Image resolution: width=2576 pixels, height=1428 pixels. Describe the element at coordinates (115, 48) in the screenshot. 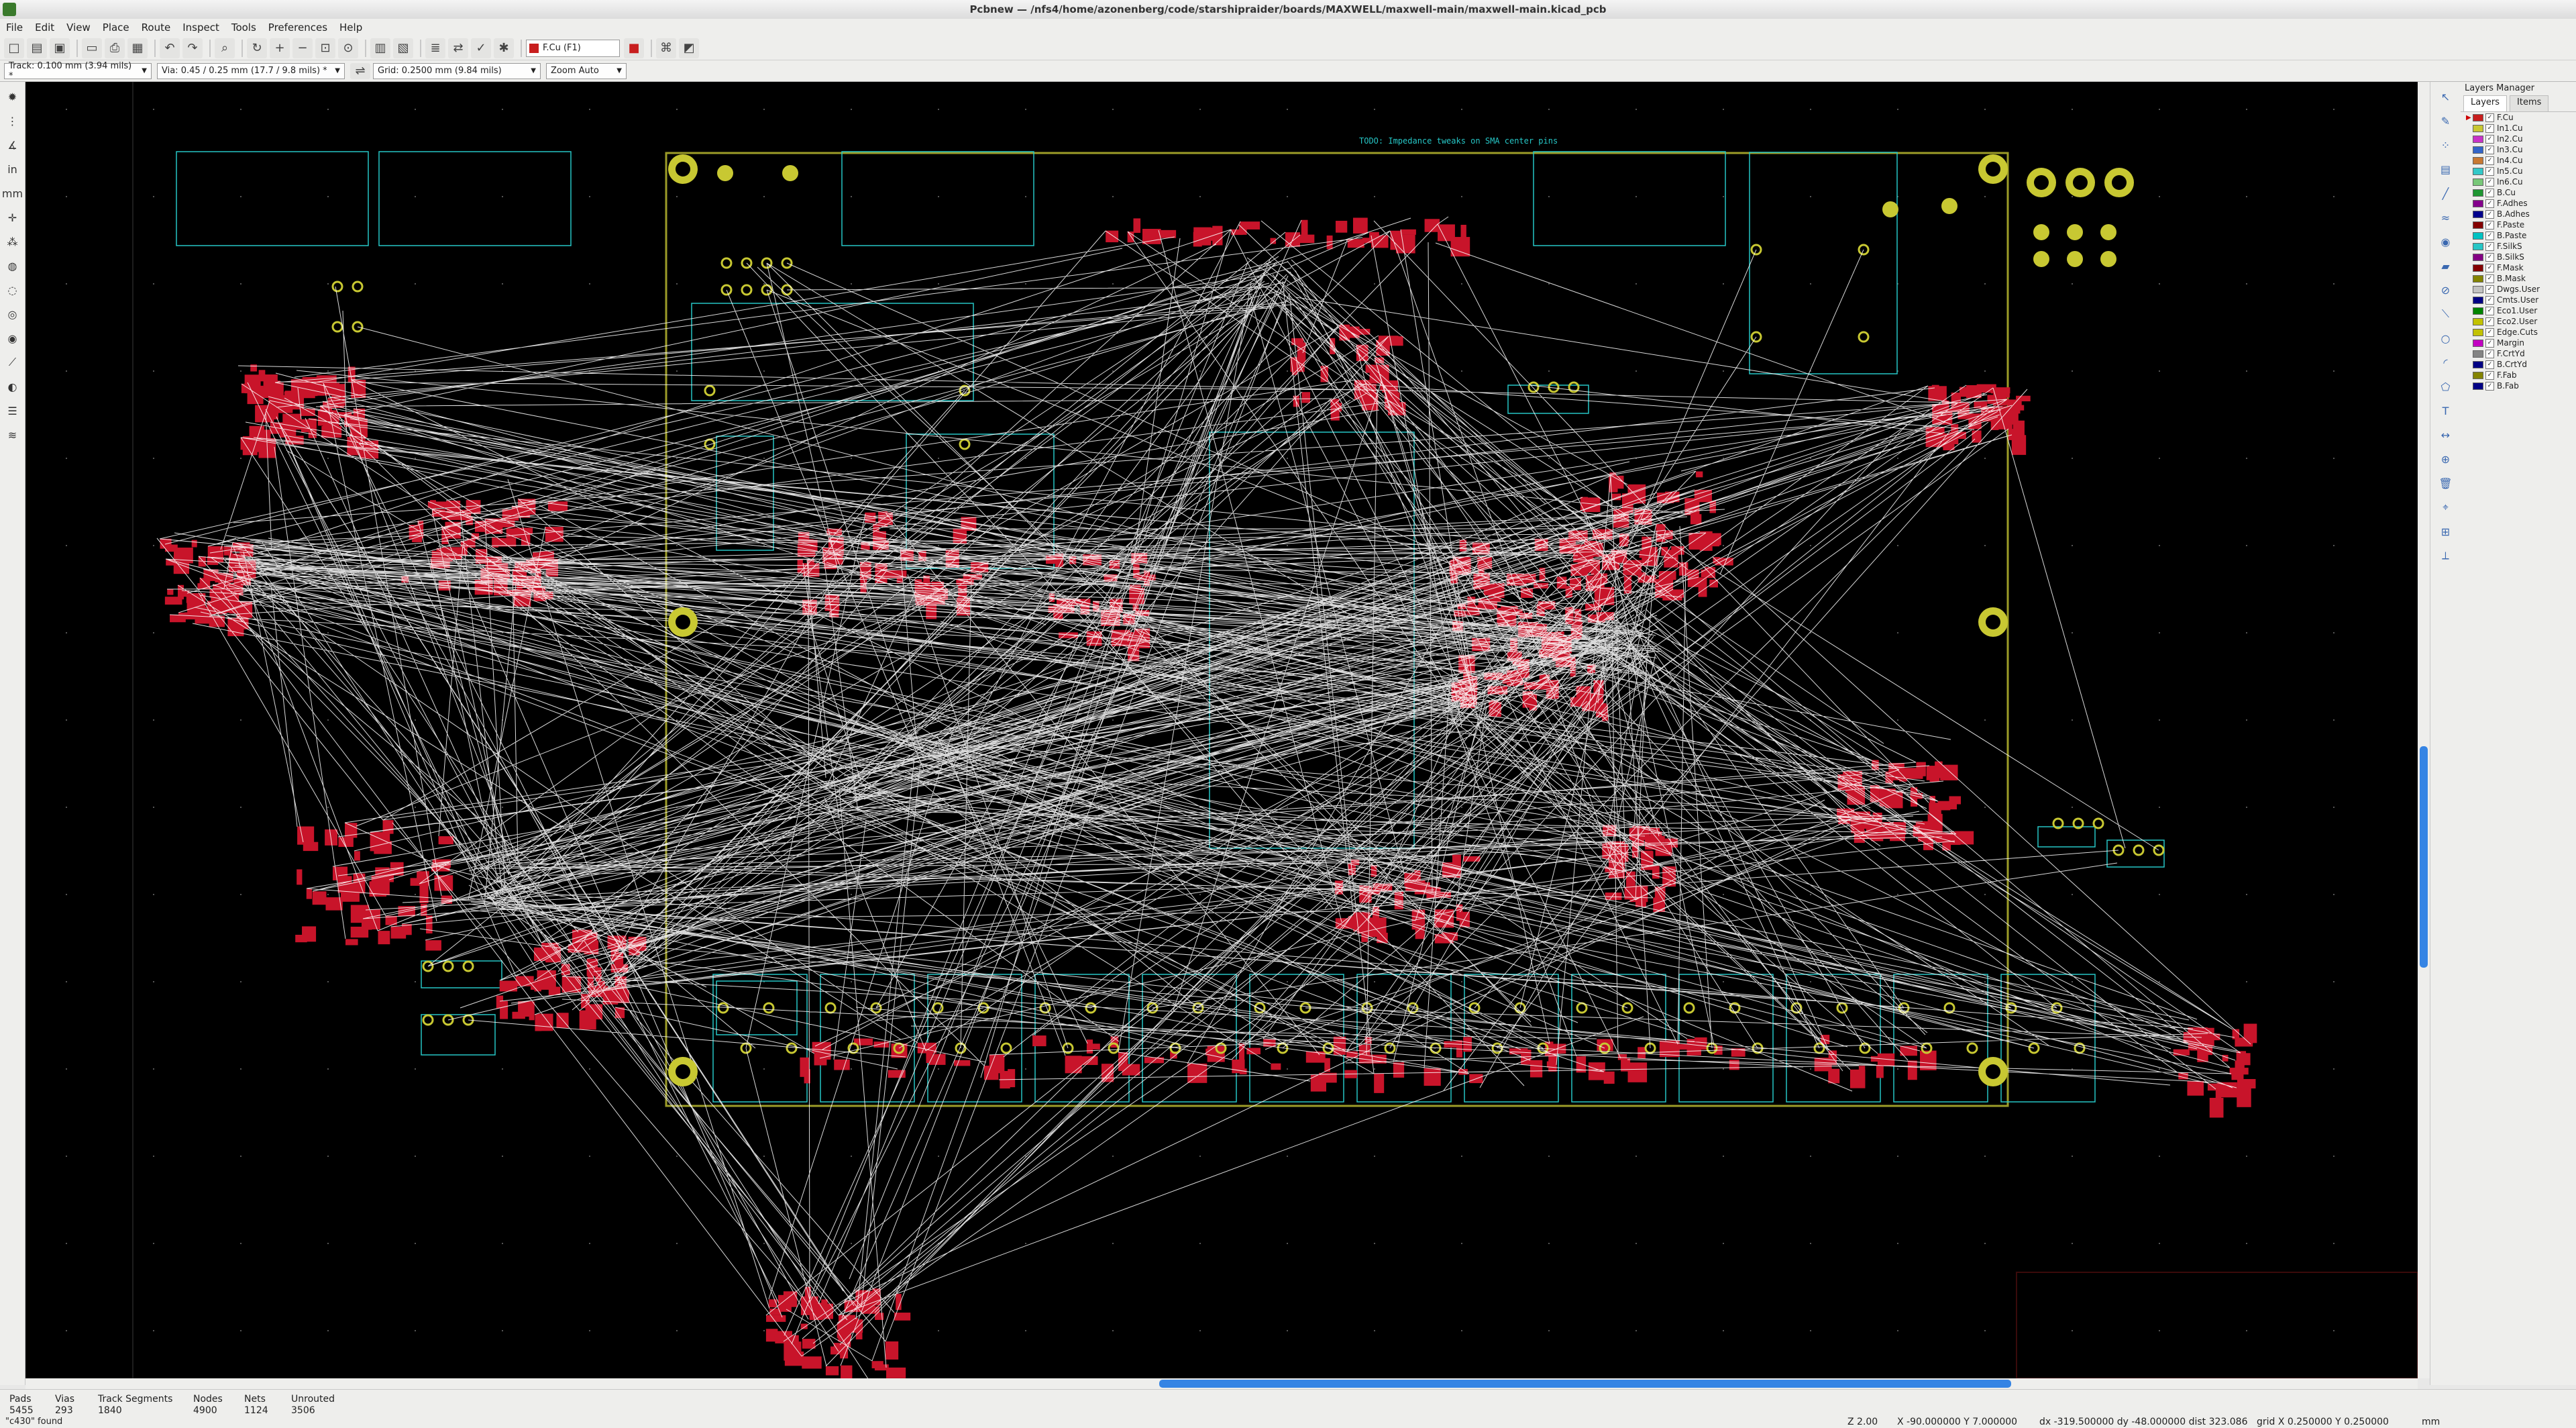

I see `print-icon: ⎙` at that location.